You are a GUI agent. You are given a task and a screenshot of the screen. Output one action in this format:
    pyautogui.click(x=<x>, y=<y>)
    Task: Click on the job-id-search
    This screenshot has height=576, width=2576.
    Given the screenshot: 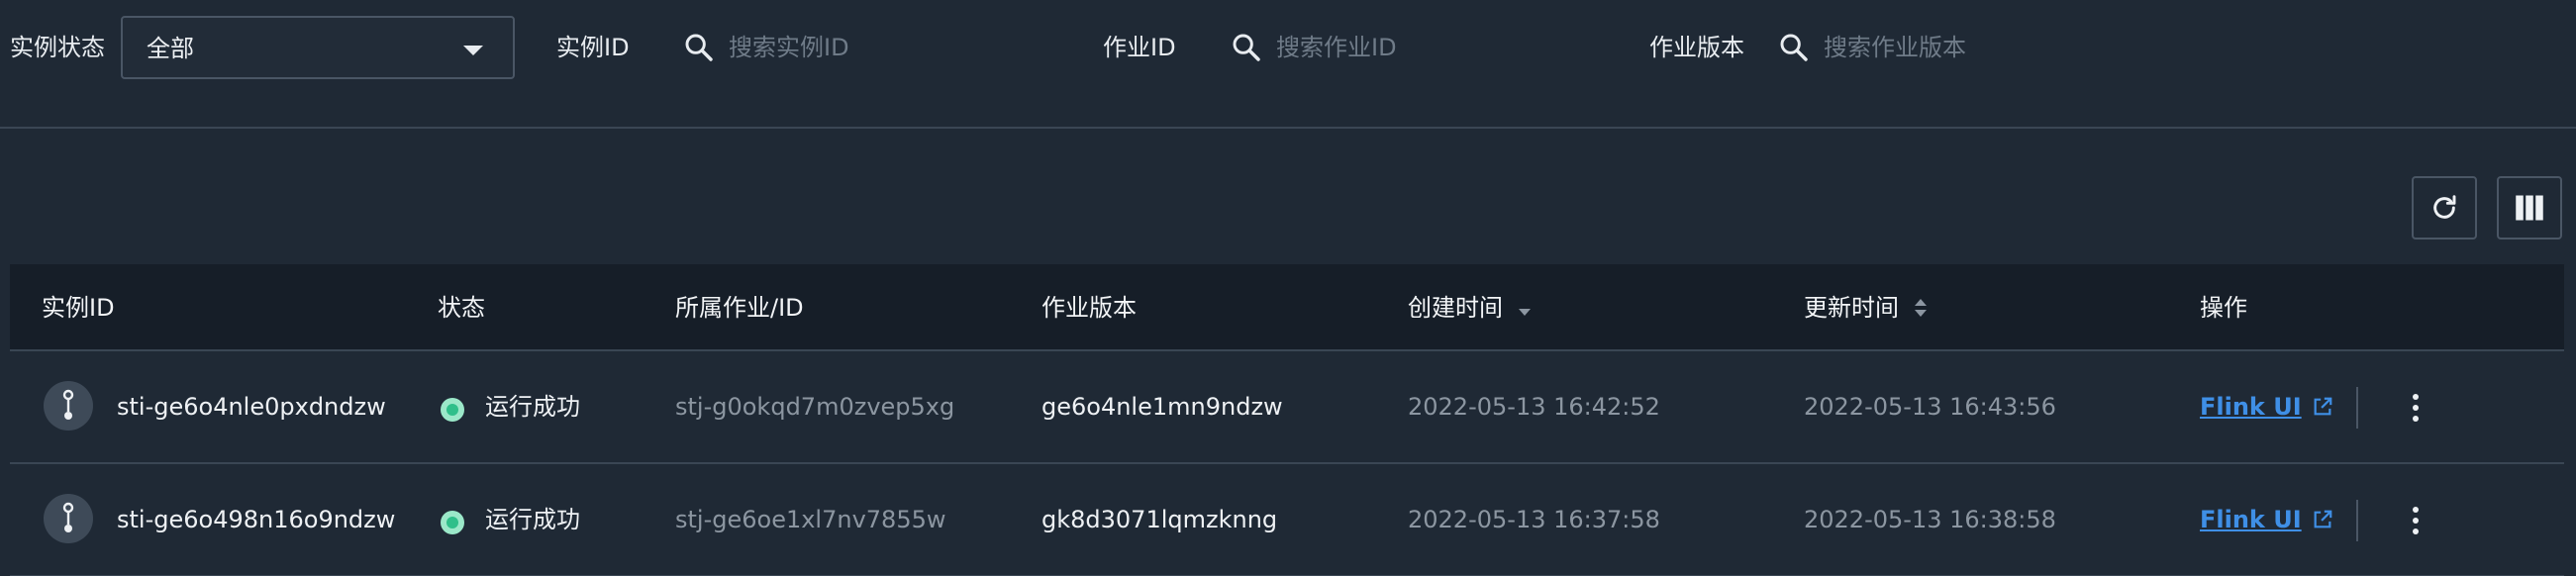 What is the action you would take?
    pyautogui.click(x=1438, y=48)
    